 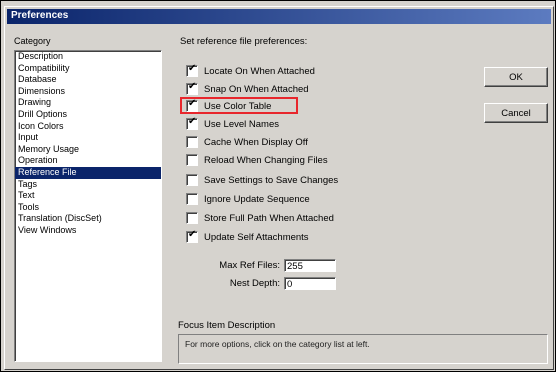 I want to click on nest-depth-label: Nest Depth:, so click(x=254, y=283).